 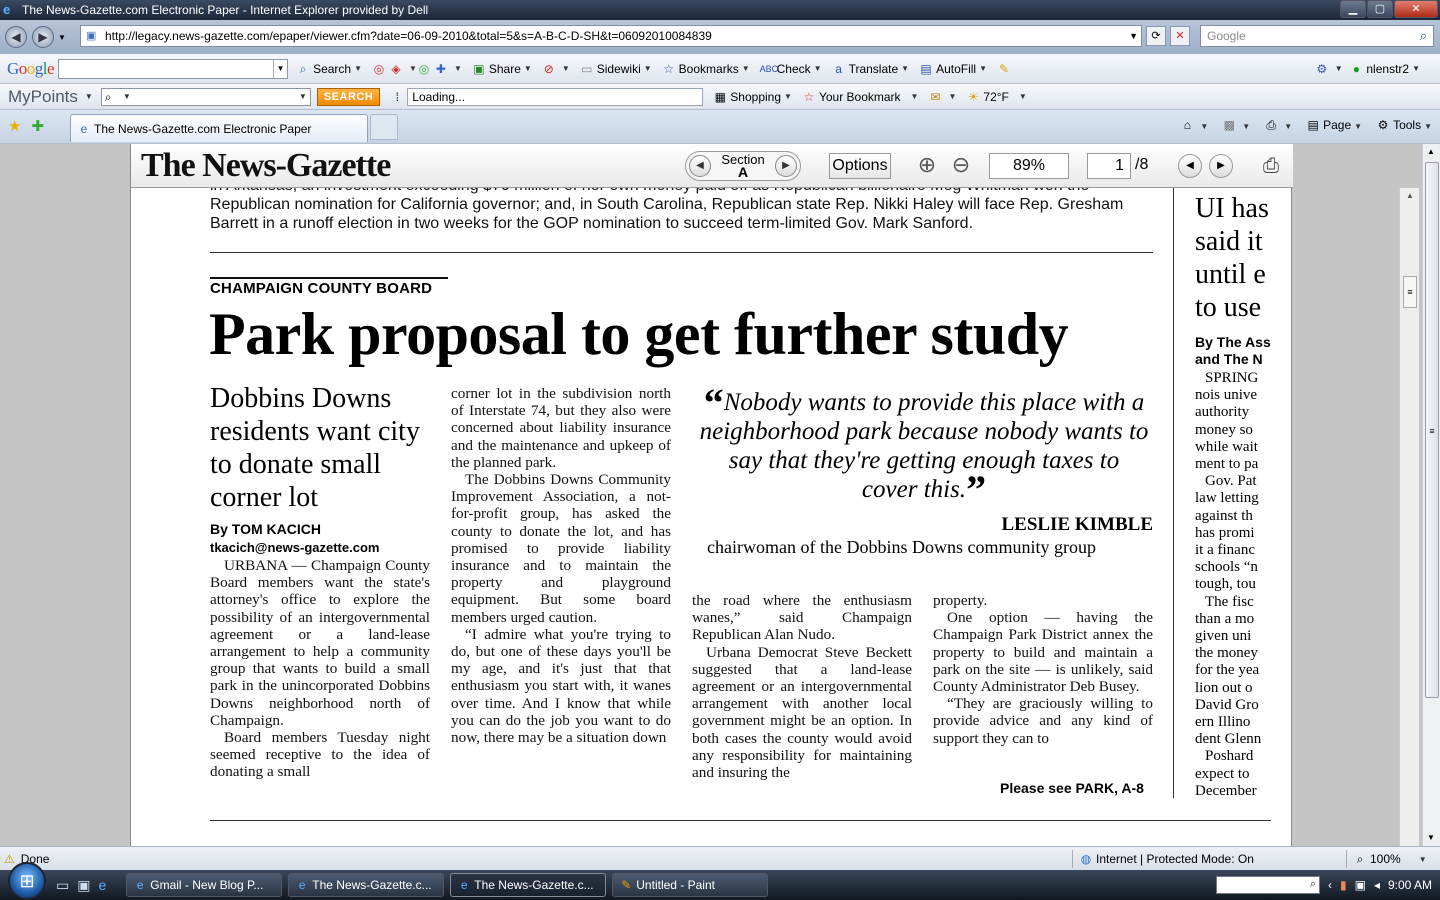 What do you see at coordinates (1236, 125) in the screenshot?
I see `feeds-button: ▩ ▼` at bounding box center [1236, 125].